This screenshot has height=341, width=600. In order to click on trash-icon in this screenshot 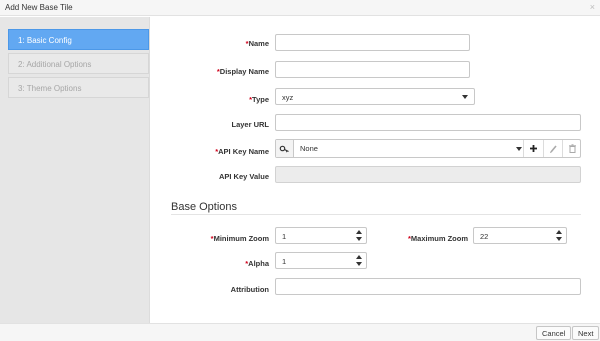, I will do `click(572, 148)`.